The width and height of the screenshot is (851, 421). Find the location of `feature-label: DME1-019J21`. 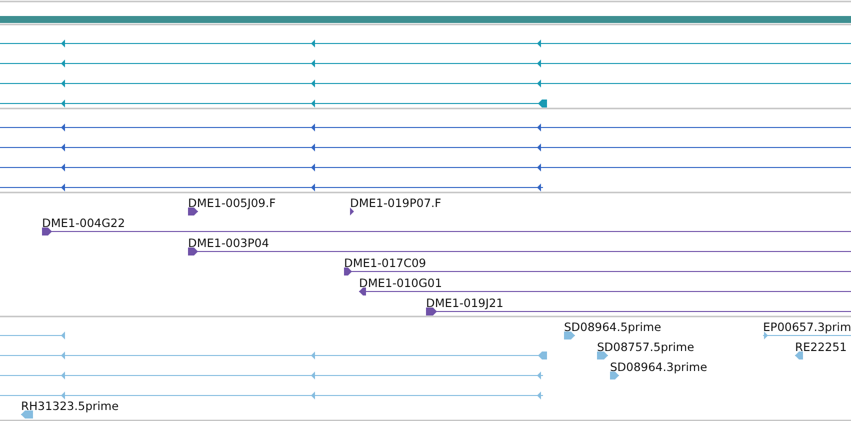

feature-label: DME1-019J21 is located at coordinates (465, 303).